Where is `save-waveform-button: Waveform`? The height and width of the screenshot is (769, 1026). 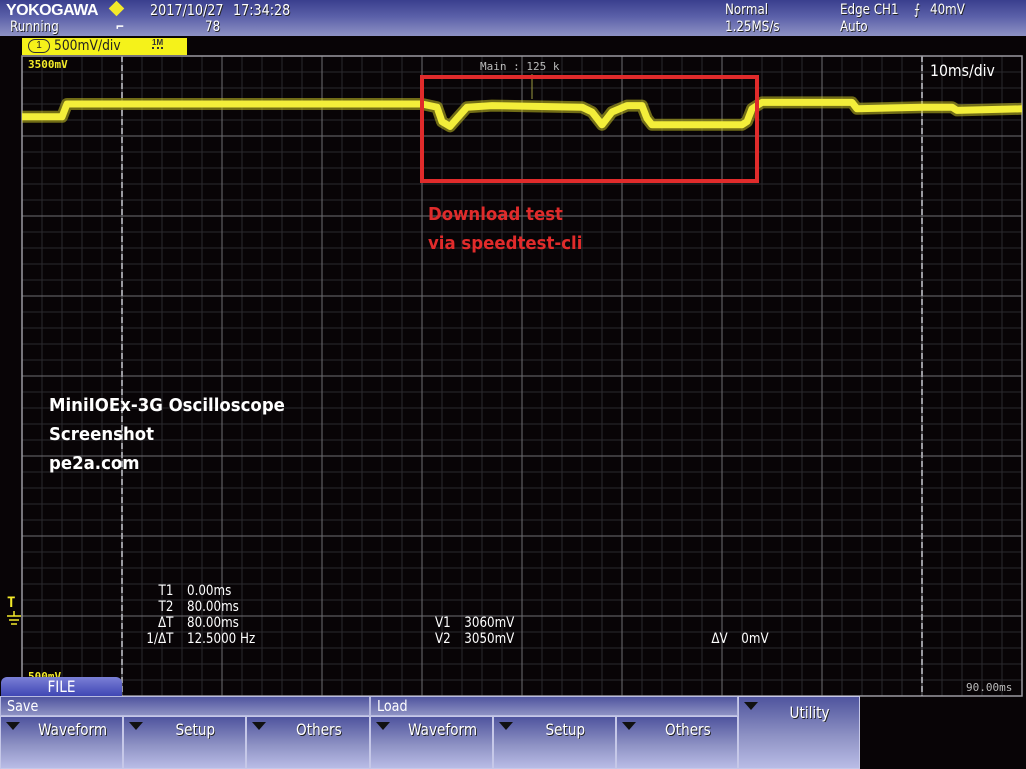
save-waveform-button: Waveform is located at coordinates (61, 742).